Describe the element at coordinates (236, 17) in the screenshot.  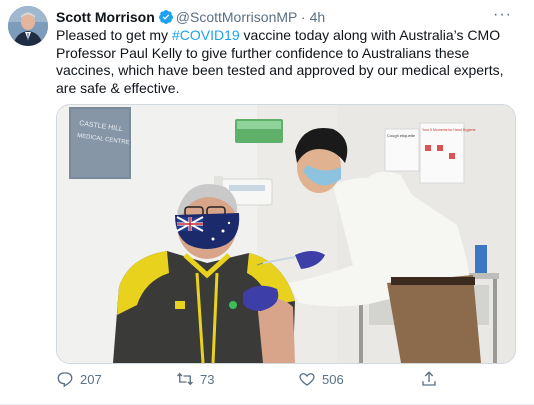
I see `author-handle: @ScottMorrisonMP` at that location.